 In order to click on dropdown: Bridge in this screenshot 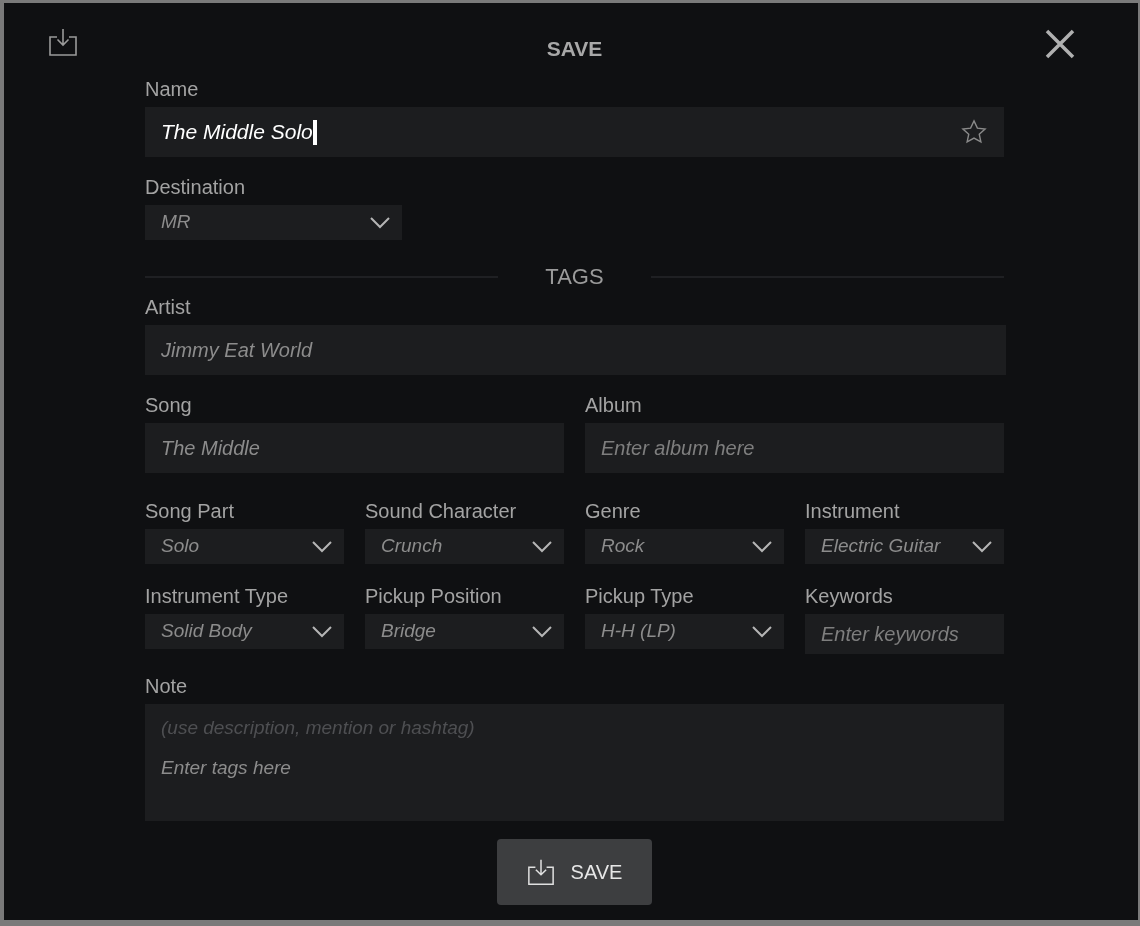, I will do `click(464, 631)`.